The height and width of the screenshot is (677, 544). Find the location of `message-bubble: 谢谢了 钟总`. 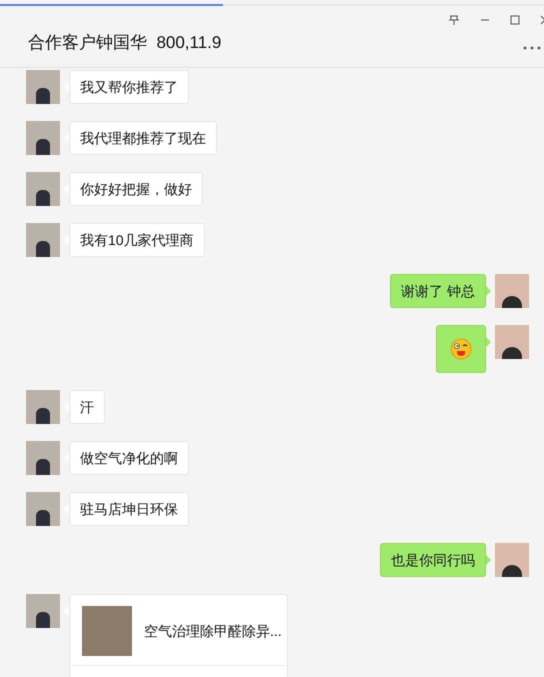

message-bubble: 谢谢了 钟总 is located at coordinates (438, 291).